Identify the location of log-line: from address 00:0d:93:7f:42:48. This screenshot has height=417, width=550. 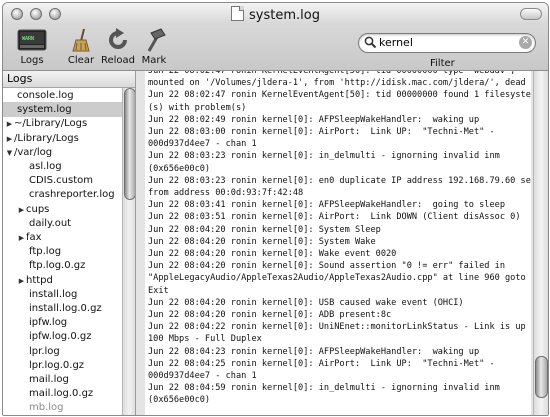
(226, 193).